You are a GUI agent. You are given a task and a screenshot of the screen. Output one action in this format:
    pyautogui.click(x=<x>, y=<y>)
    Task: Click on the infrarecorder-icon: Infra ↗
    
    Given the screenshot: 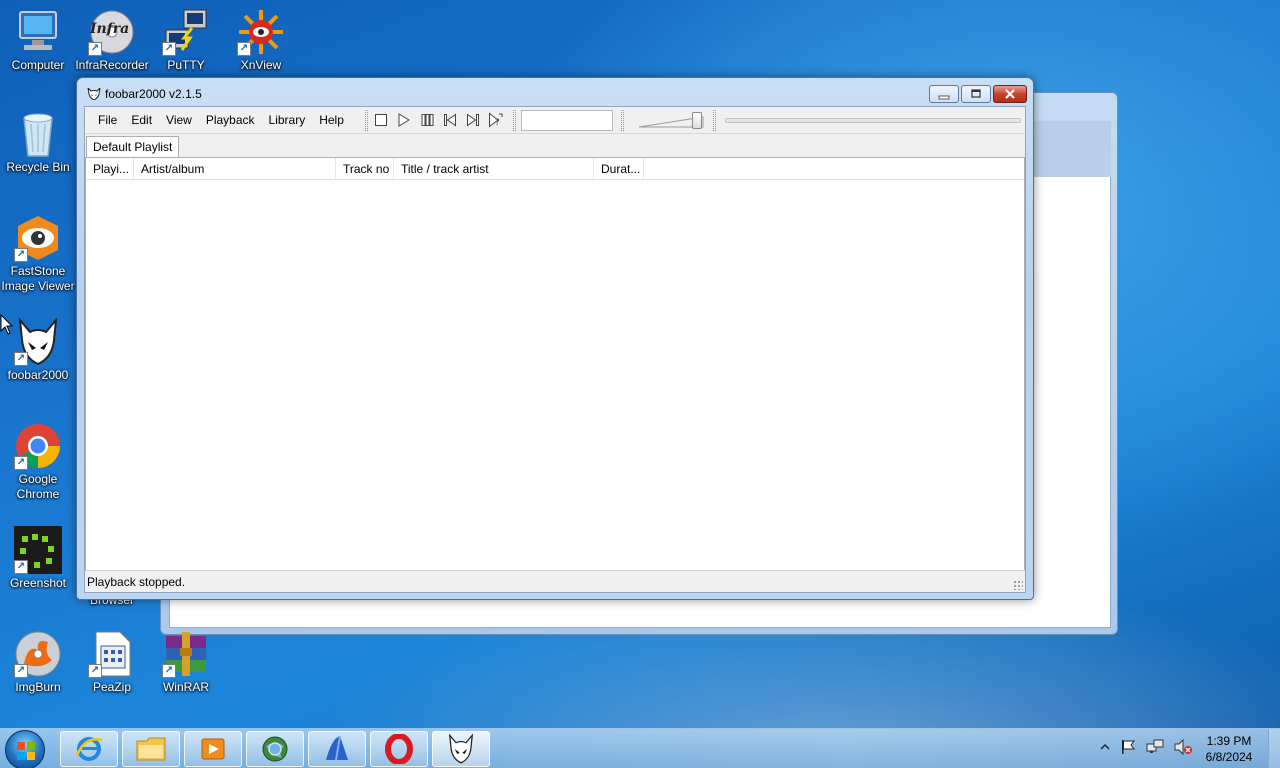 What is the action you would take?
    pyautogui.click(x=112, y=32)
    